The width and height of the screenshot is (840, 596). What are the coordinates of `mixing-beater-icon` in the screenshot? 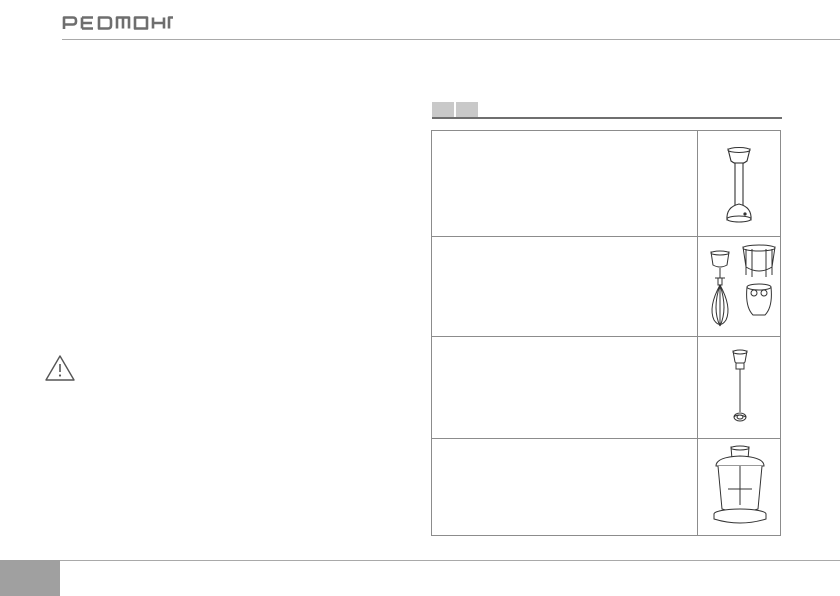 It's located at (740, 385).